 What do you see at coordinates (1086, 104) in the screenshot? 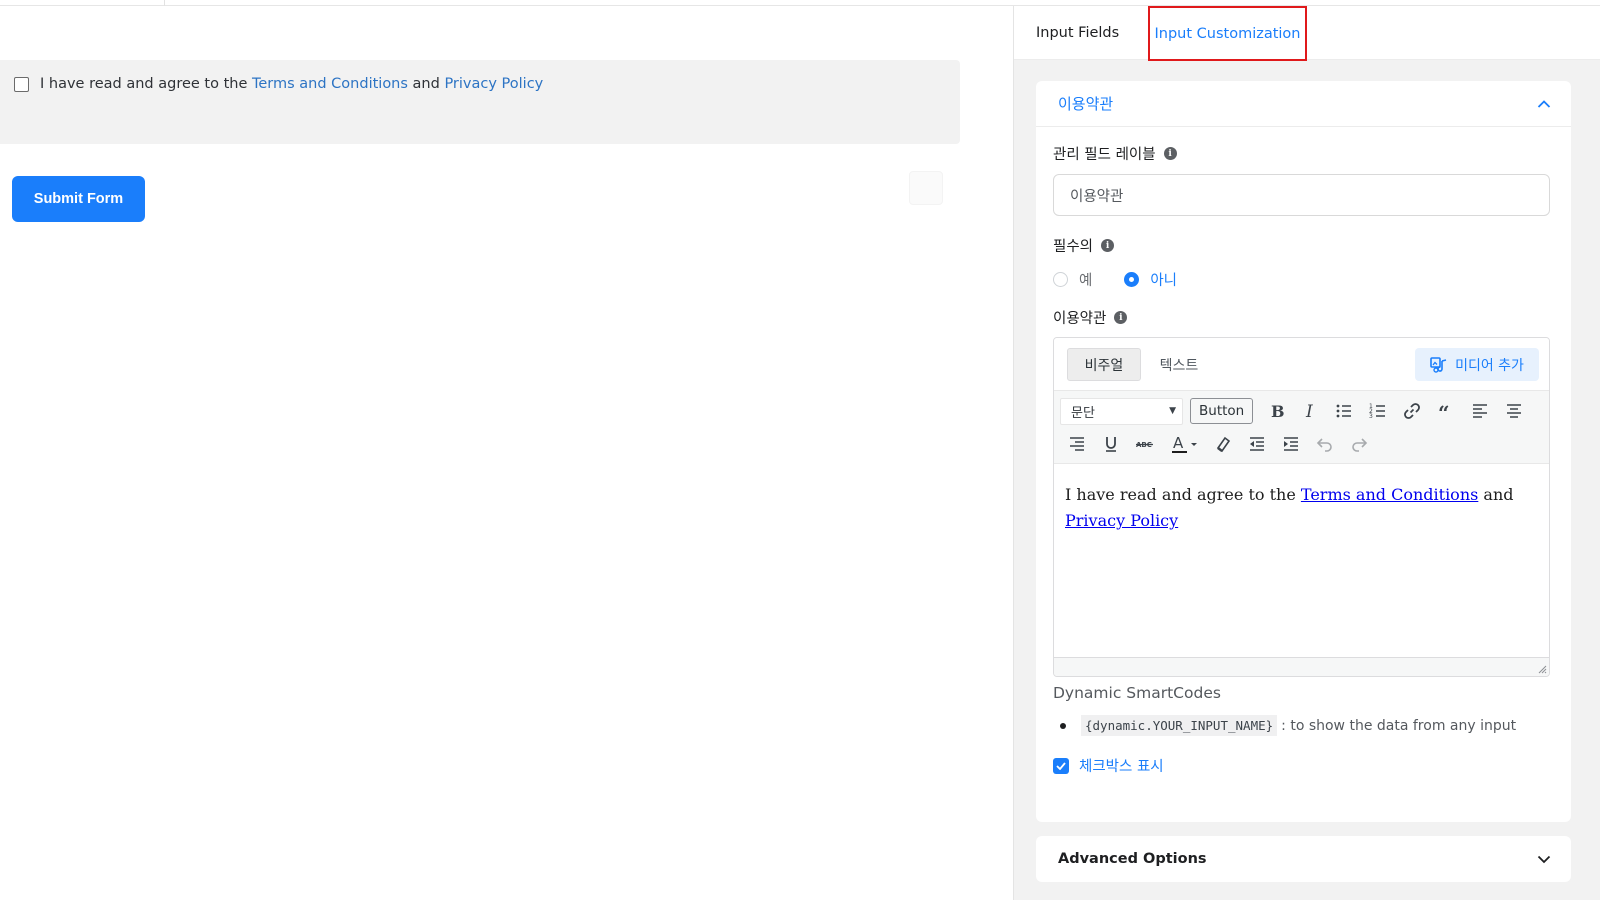
I see `card-title: 이용약관` at bounding box center [1086, 104].